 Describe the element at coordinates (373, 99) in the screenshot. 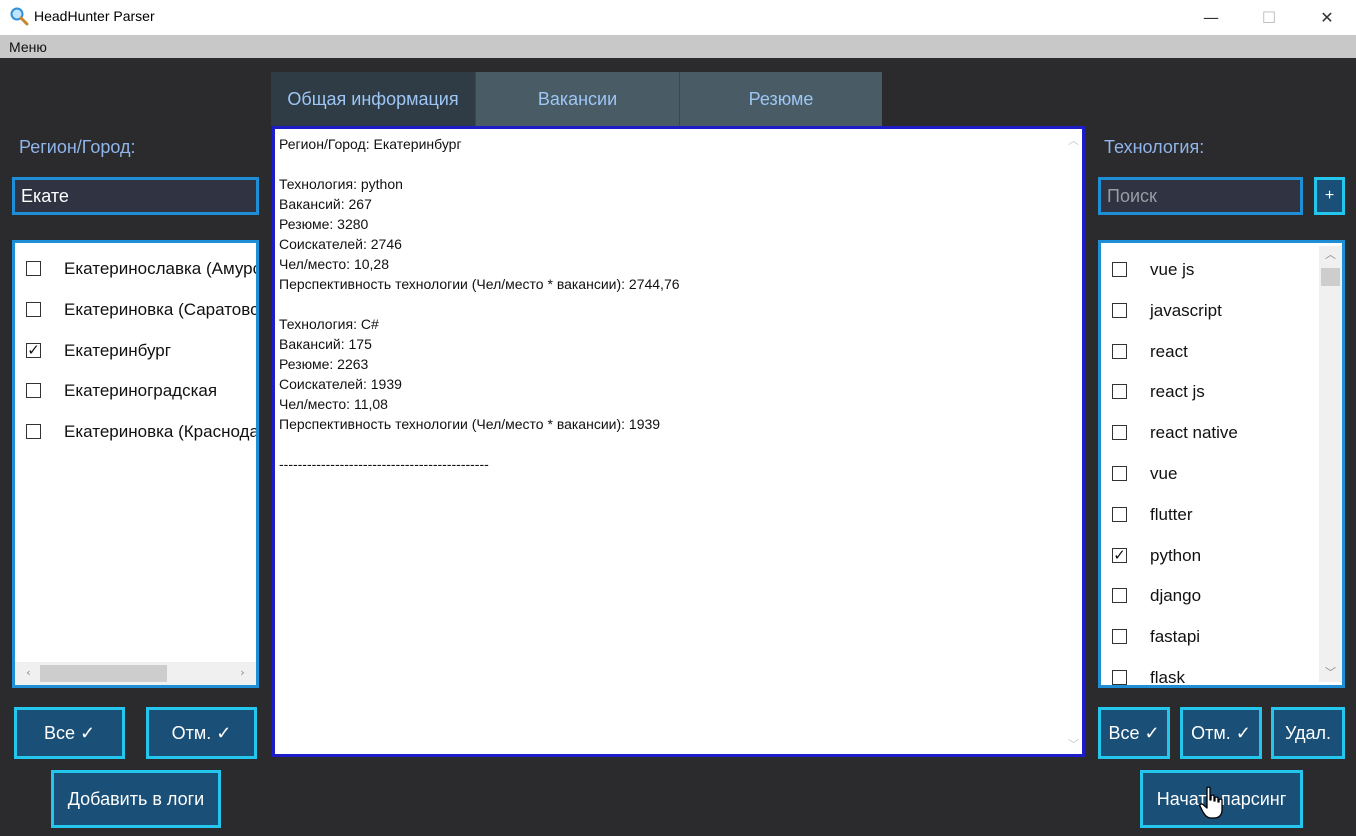

I see `tab-general-info: Общая информация` at that location.